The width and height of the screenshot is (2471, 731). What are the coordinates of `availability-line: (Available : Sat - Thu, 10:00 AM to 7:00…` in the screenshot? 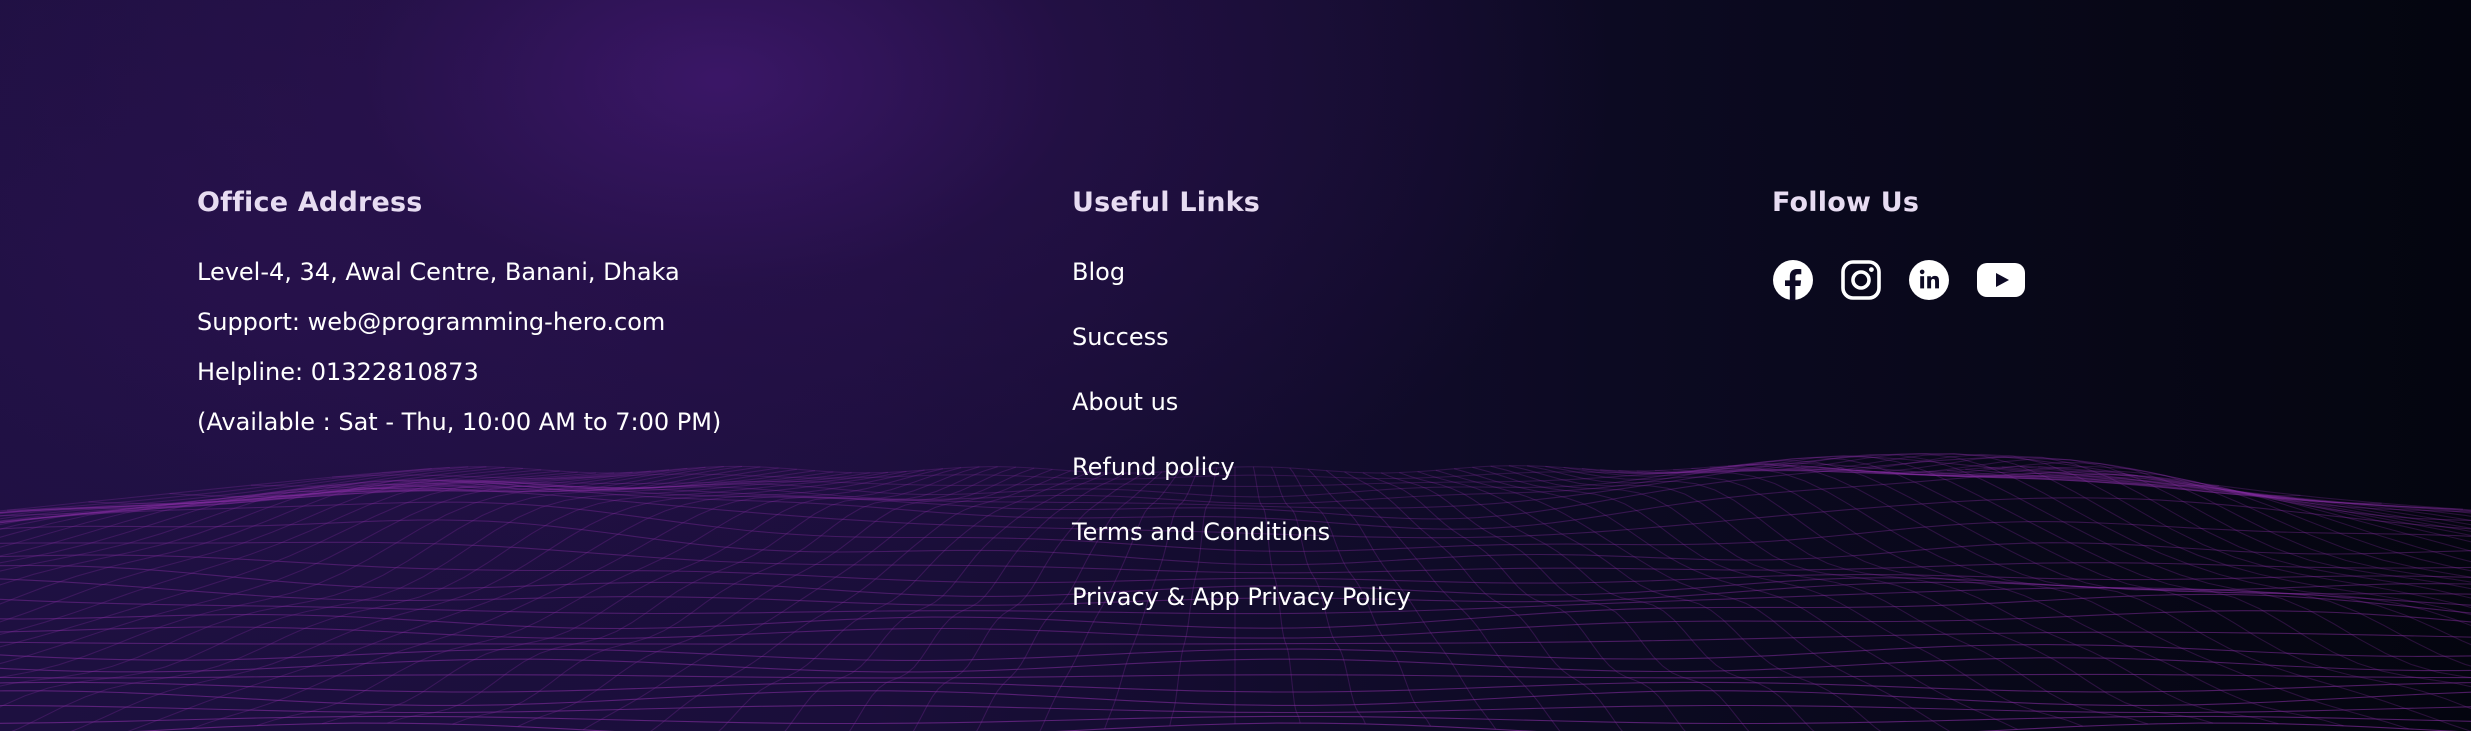 It's located at (459, 422).